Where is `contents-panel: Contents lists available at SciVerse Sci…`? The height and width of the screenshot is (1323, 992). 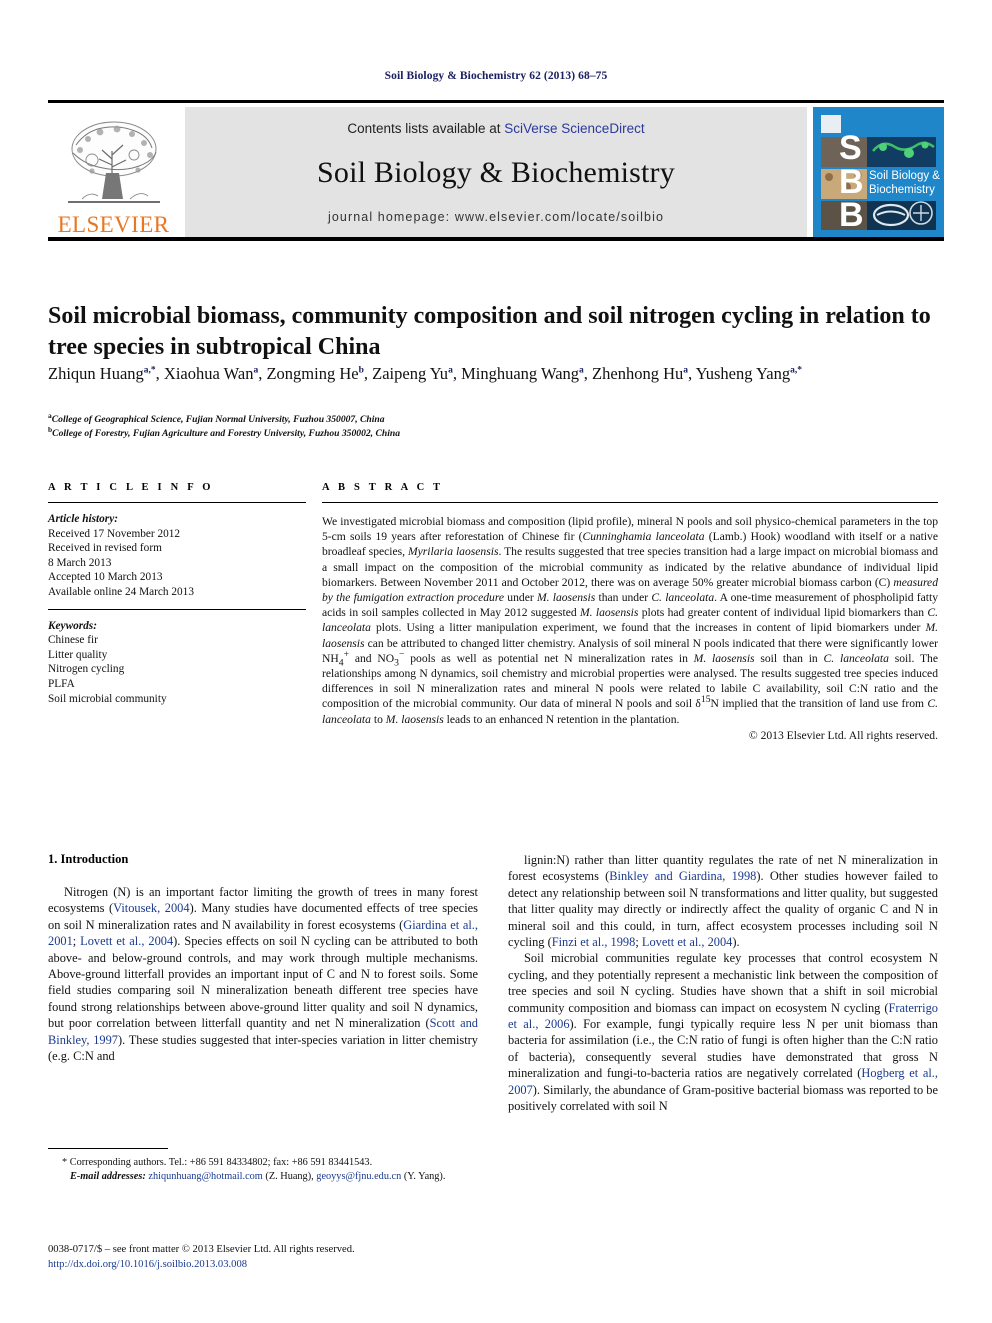 contents-panel: Contents lists available at SciVerse Sci… is located at coordinates (496, 172).